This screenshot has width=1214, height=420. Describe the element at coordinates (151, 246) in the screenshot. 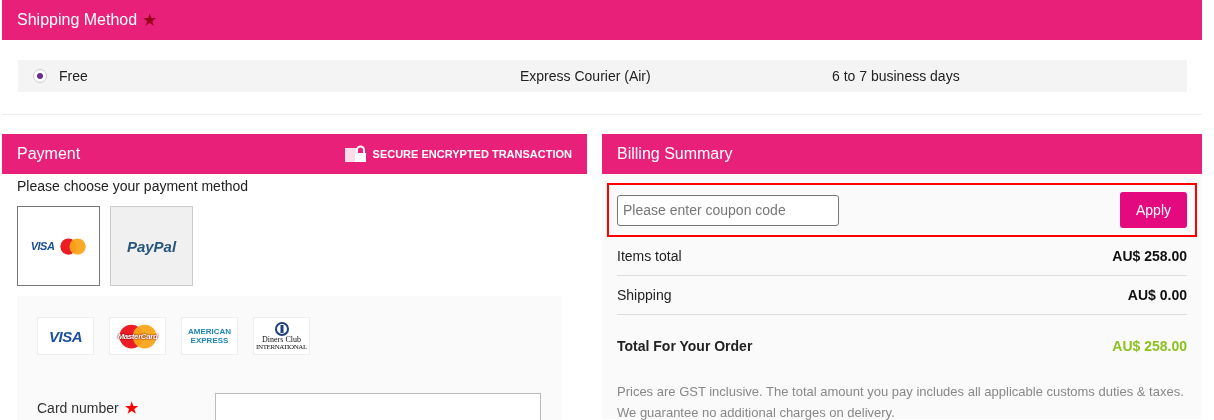

I see `payment-method-tile: PayPal` at that location.